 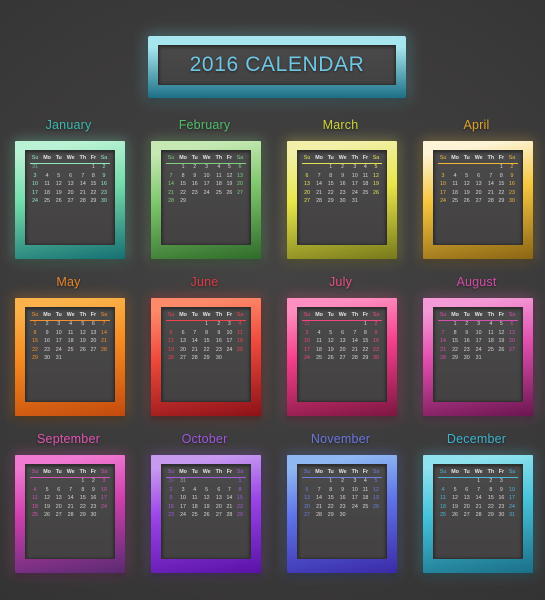 I want to click on day-cell: 26, so click(x=229, y=193).